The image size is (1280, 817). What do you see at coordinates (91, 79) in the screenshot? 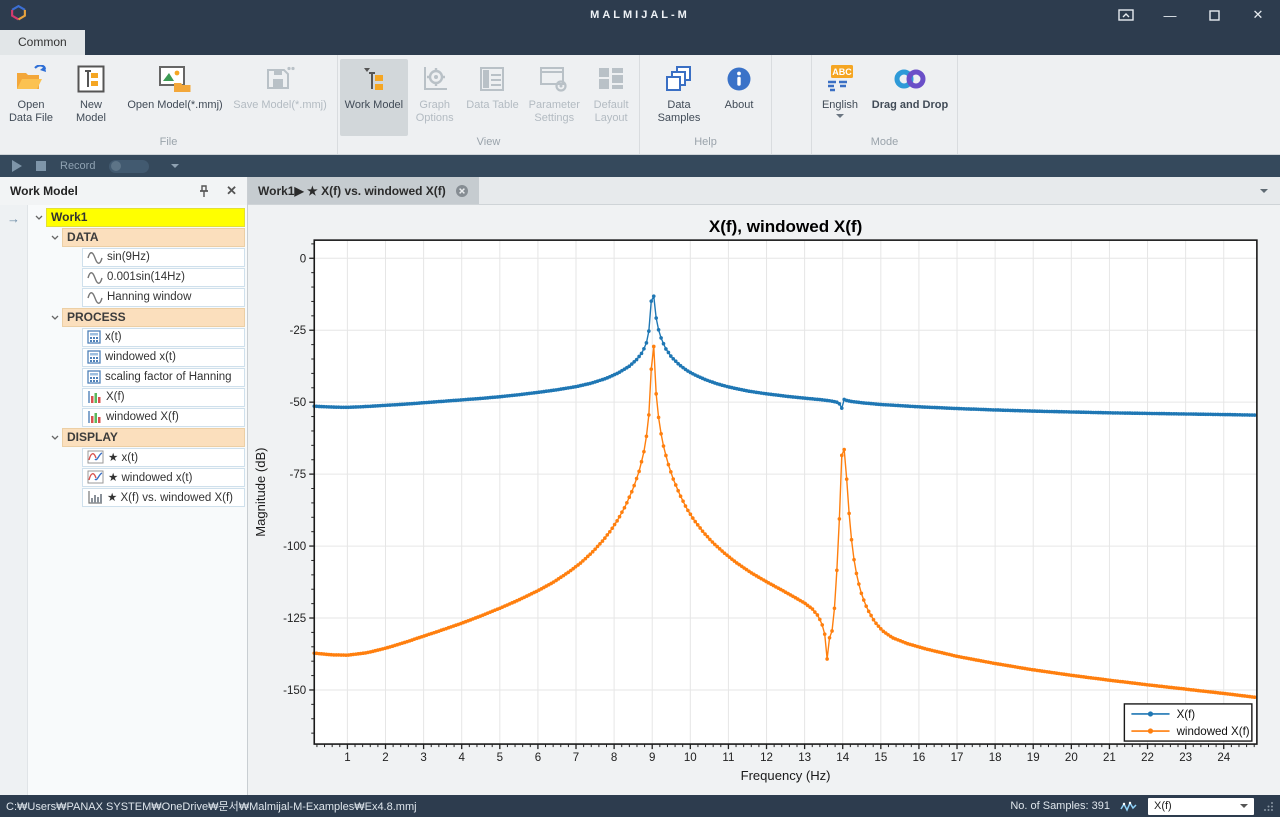
I see `new-model-icon` at bounding box center [91, 79].